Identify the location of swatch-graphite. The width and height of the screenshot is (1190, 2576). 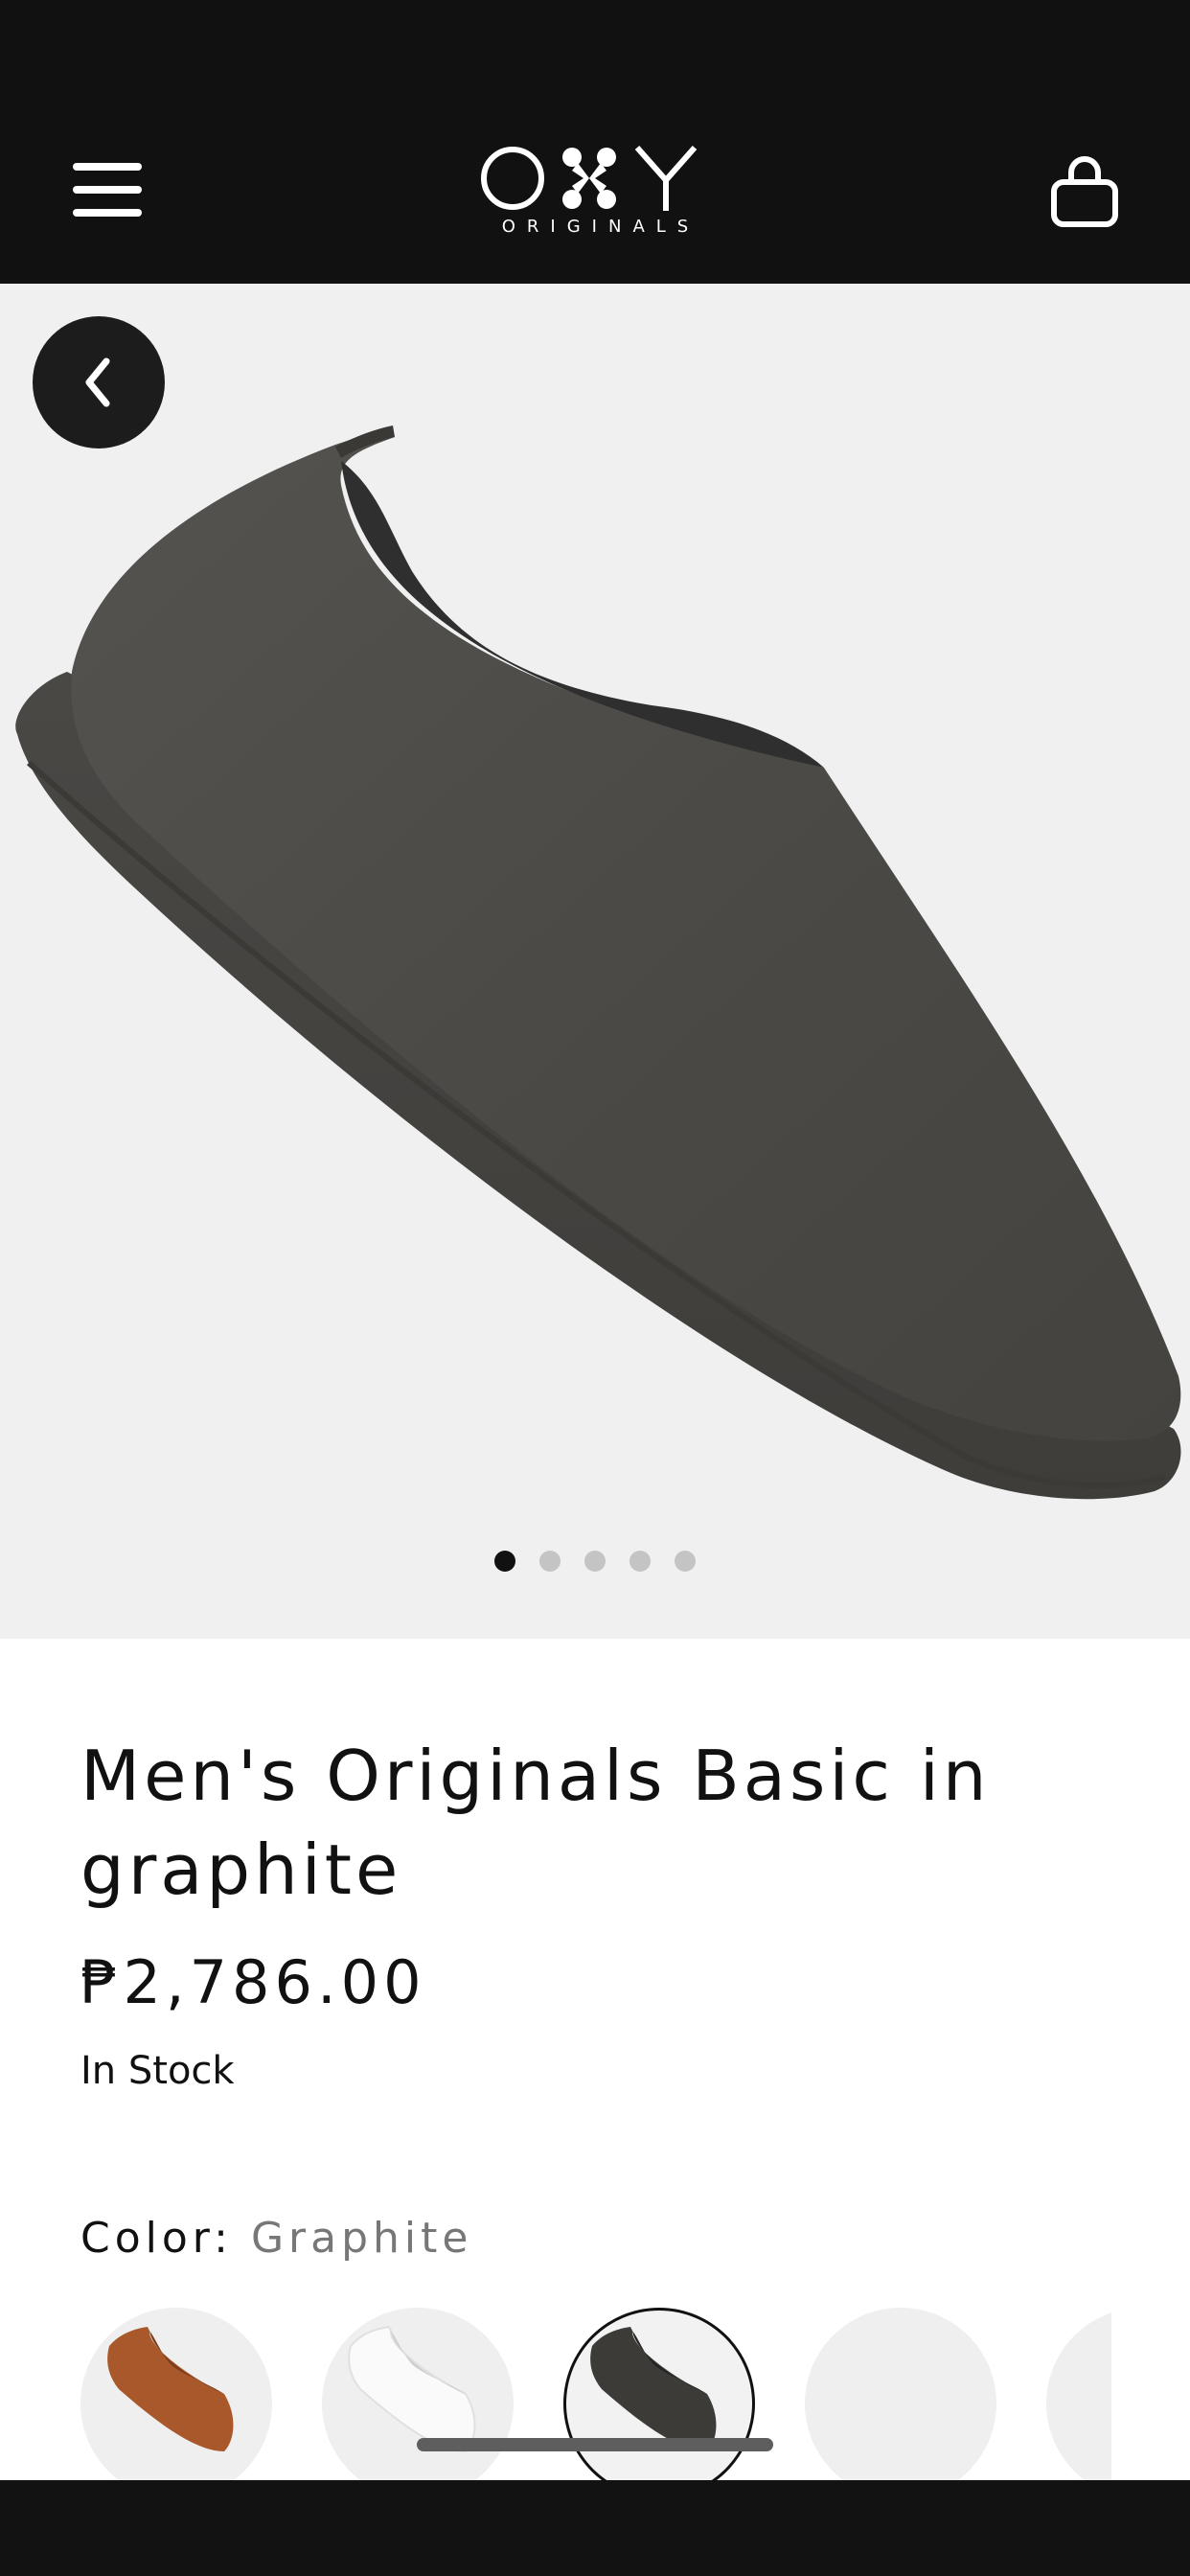
(659, 2394).